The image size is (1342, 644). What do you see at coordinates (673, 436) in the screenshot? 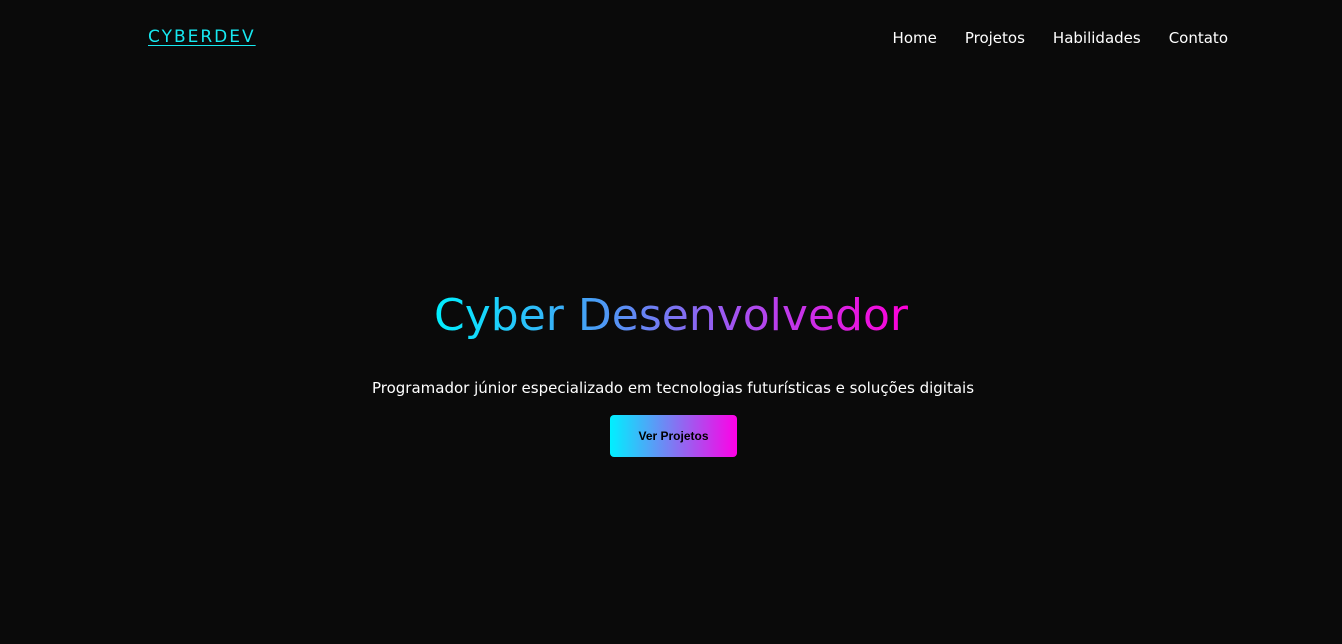
I see `view-projects-button: Ver Projetos` at bounding box center [673, 436].